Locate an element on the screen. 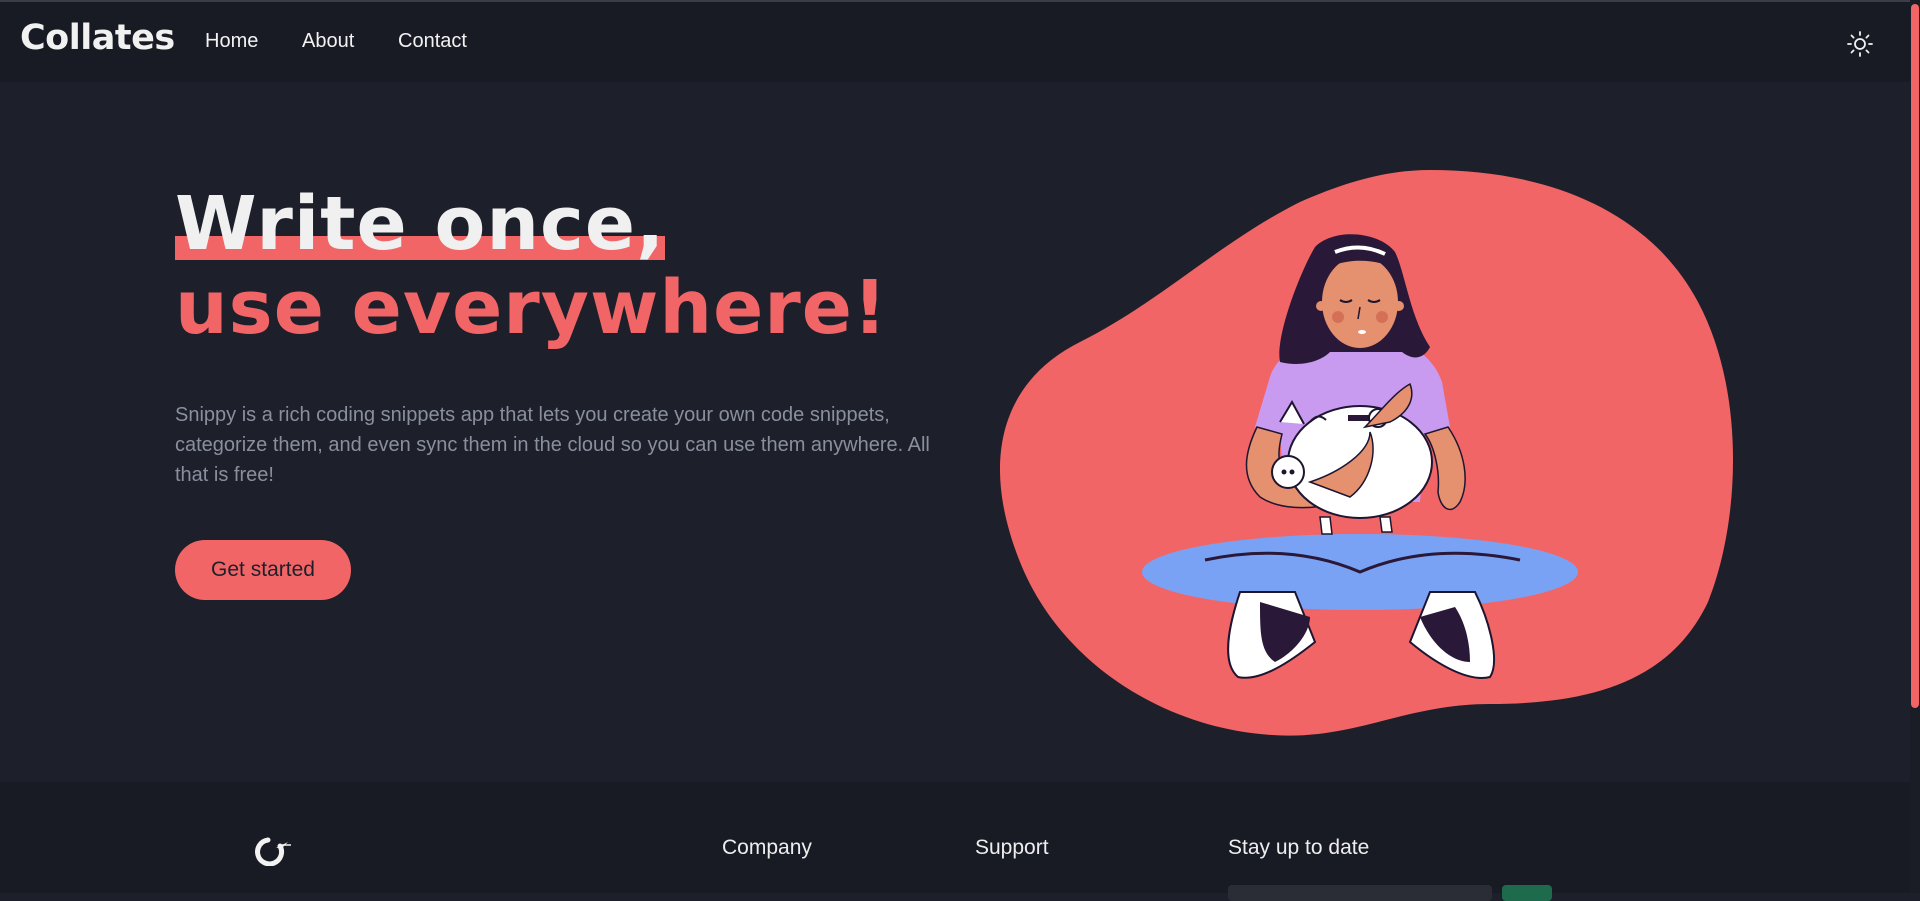  nav-link-home: Home is located at coordinates (231, 41).